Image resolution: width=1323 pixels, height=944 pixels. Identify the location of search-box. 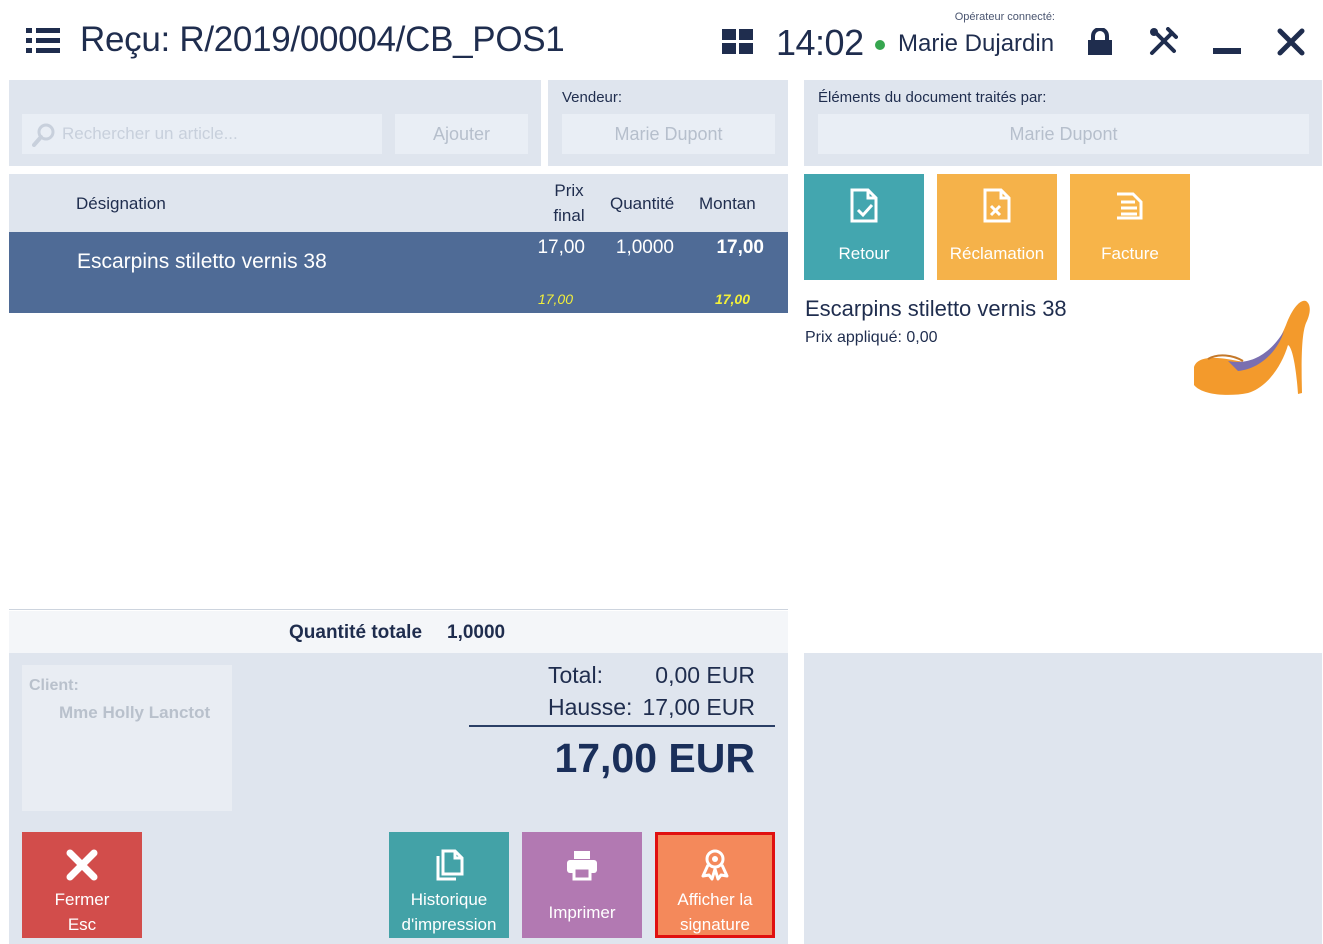
(202, 134).